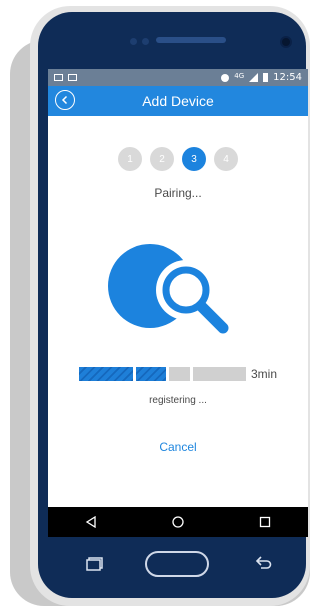 The image size is (320, 611). I want to click on back-key-icon, so click(263, 563).